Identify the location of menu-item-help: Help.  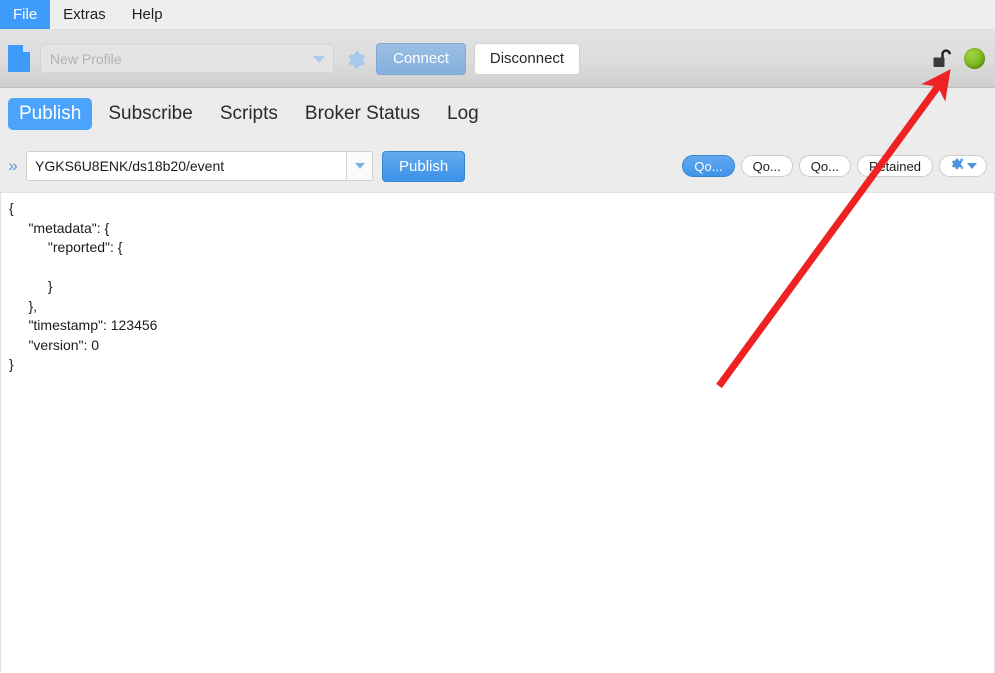
(147, 14).